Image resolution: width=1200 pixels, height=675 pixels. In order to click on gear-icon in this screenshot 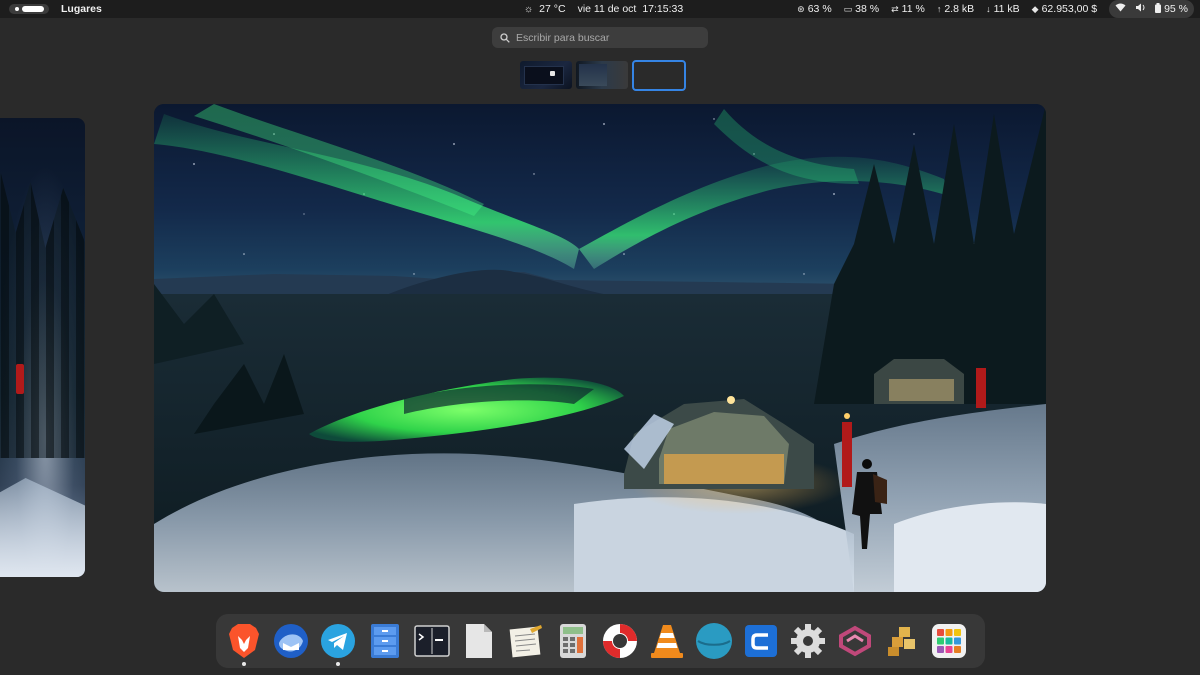, I will do `click(808, 641)`.